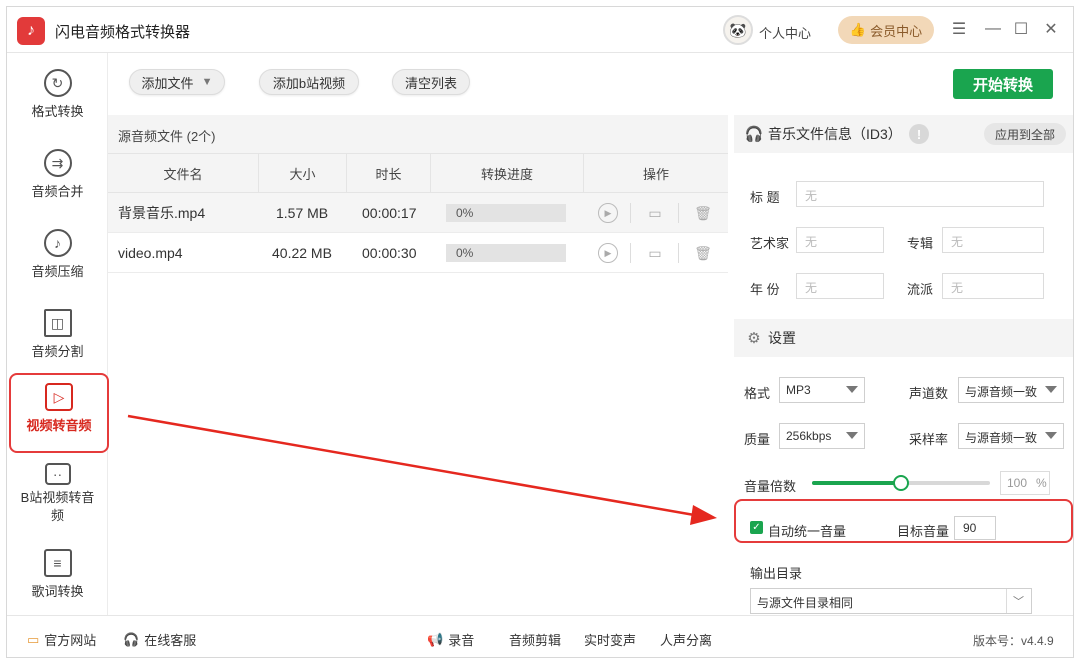 This screenshot has height=664, width=1080. What do you see at coordinates (418, 134) in the screenshot?
I see `file-list-header: 源音频文件 (2个)` at bounding box center [418, 134].